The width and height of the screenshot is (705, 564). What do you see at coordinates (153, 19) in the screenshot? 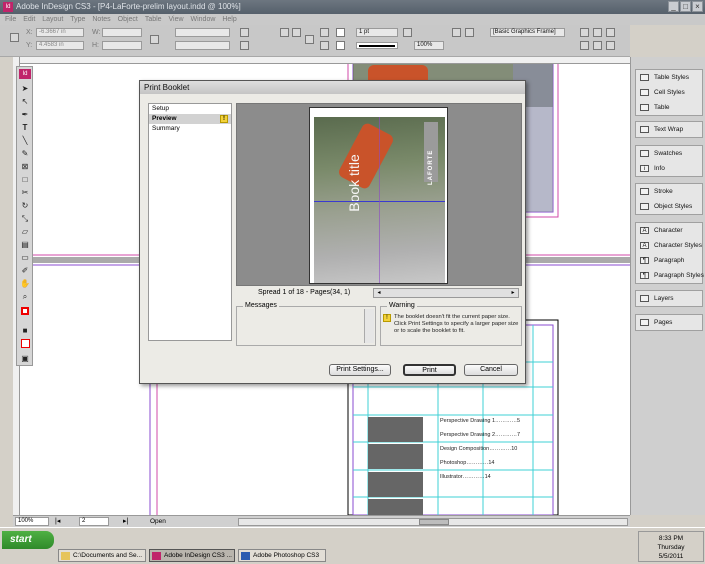
I see `menu-table: Table` at bounding box center [153, 19].